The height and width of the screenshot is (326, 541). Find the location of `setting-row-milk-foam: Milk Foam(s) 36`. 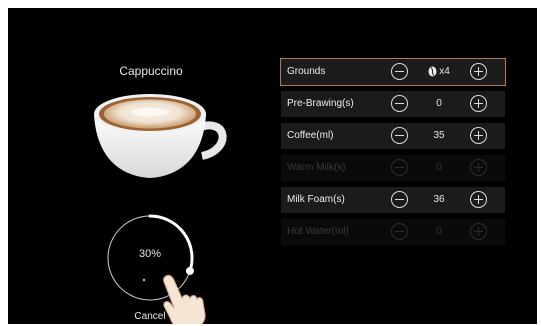

setting-row-milk-foam: Milk Foam(s) 36 is located at coordinates (393, 200).